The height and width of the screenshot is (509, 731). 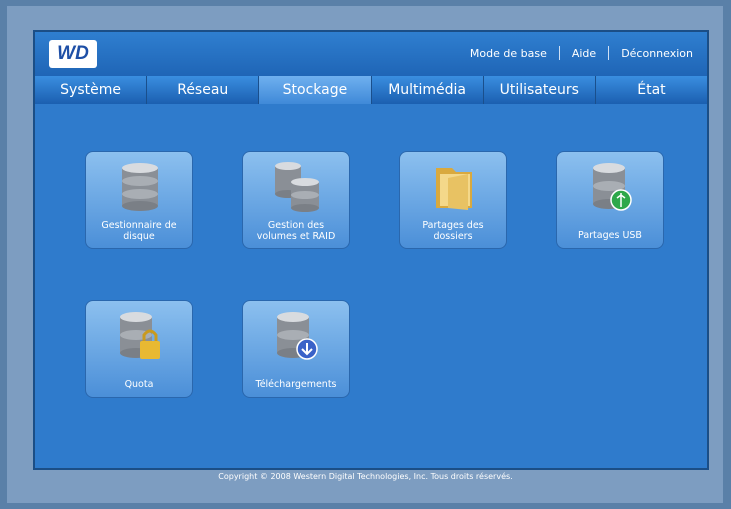 I want to click on disk-manager-tile: Gestionnaire de disque, so click(x=139, y=200).